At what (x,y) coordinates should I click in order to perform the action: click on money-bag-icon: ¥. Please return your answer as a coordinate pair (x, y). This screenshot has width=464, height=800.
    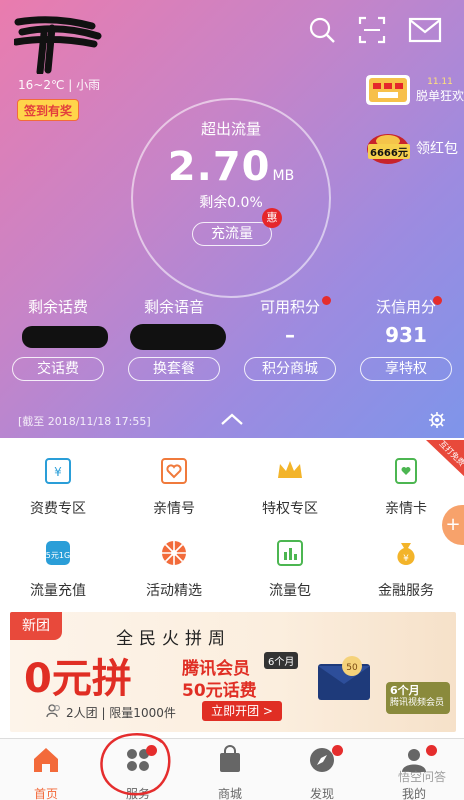
    Looking at the image, I should click on (406, 554).